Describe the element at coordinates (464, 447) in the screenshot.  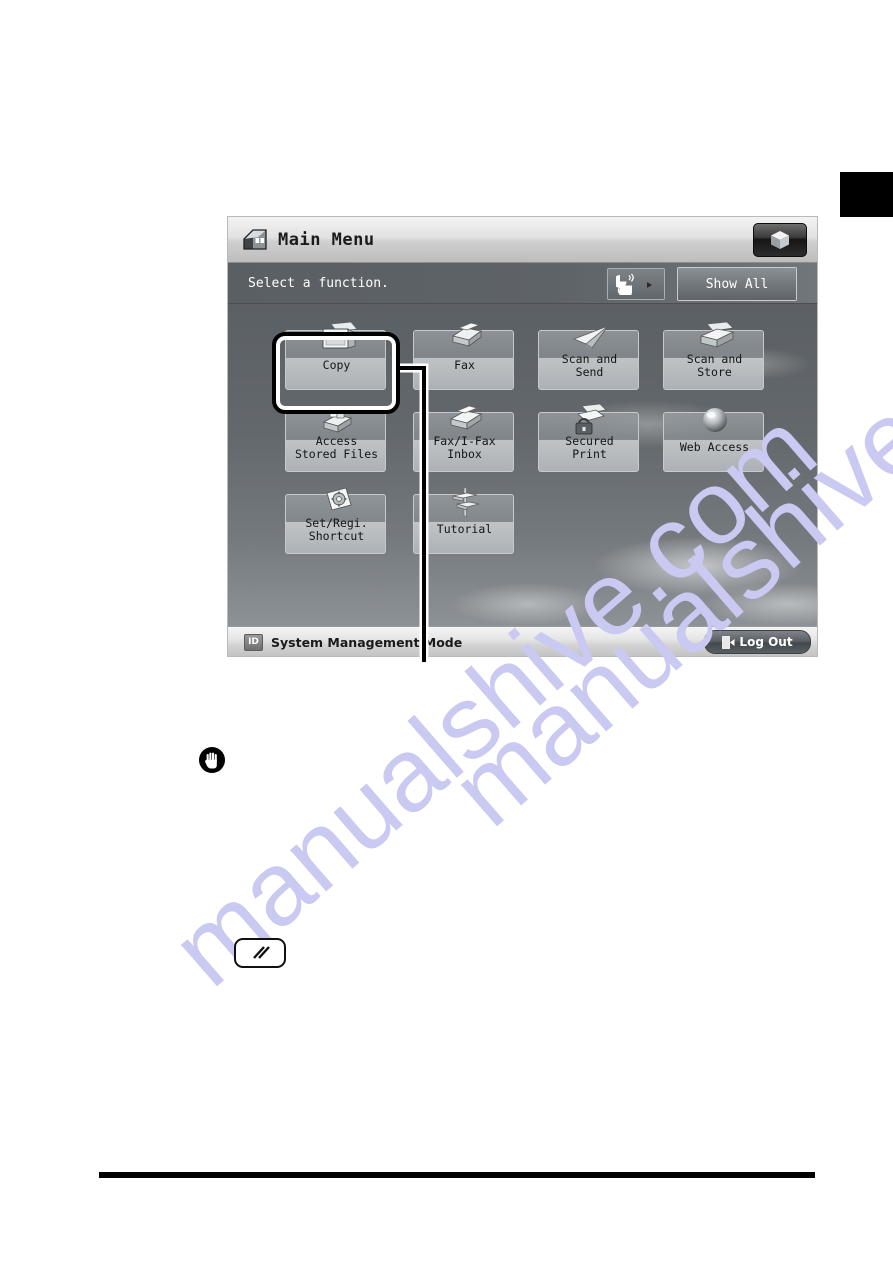
I see `function-label: Fax/I-Fax Inbox` at that location.